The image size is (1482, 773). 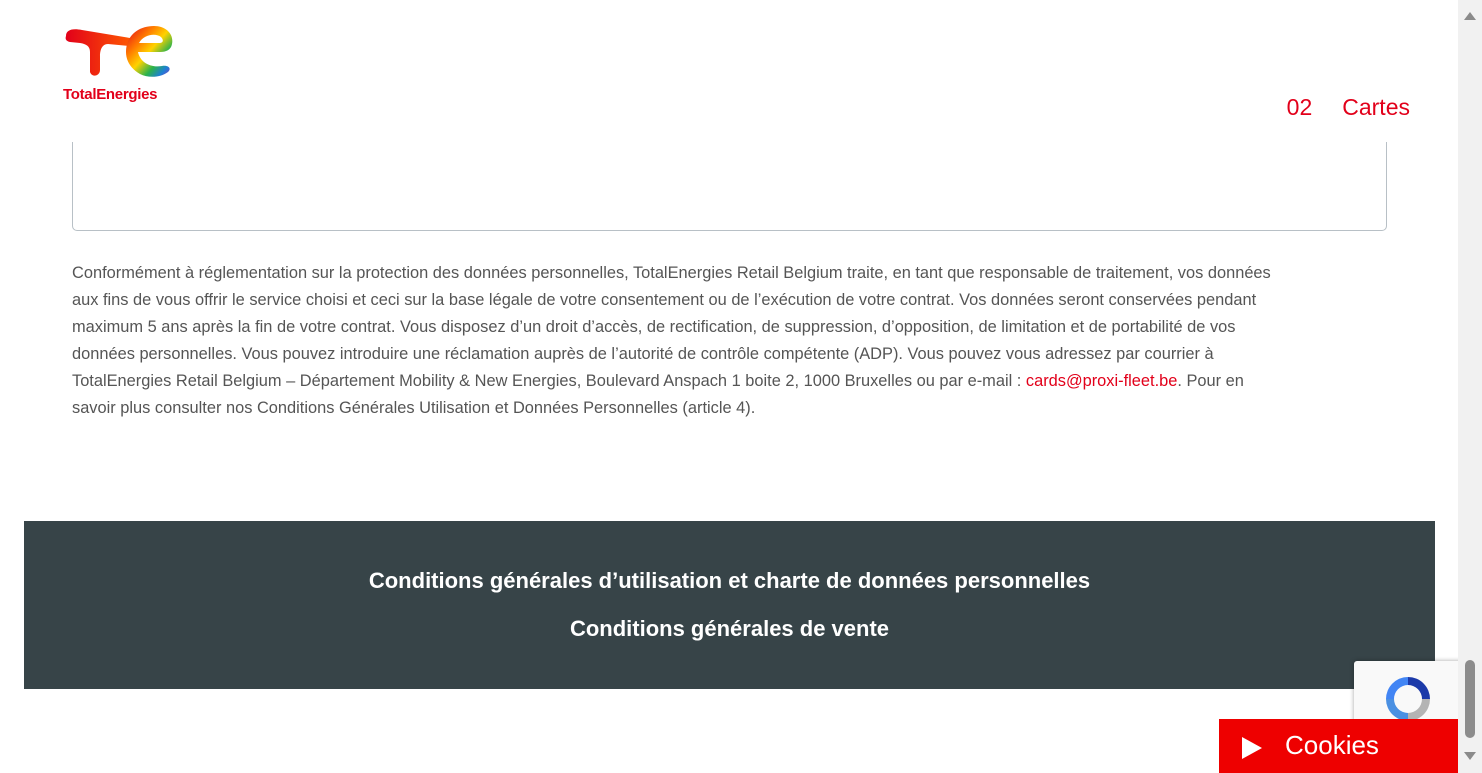 What do you see at coordinates (110, 94) in the screenshot?
I see `logo-text: TotalEnergies` at bounding box center [110, 94].